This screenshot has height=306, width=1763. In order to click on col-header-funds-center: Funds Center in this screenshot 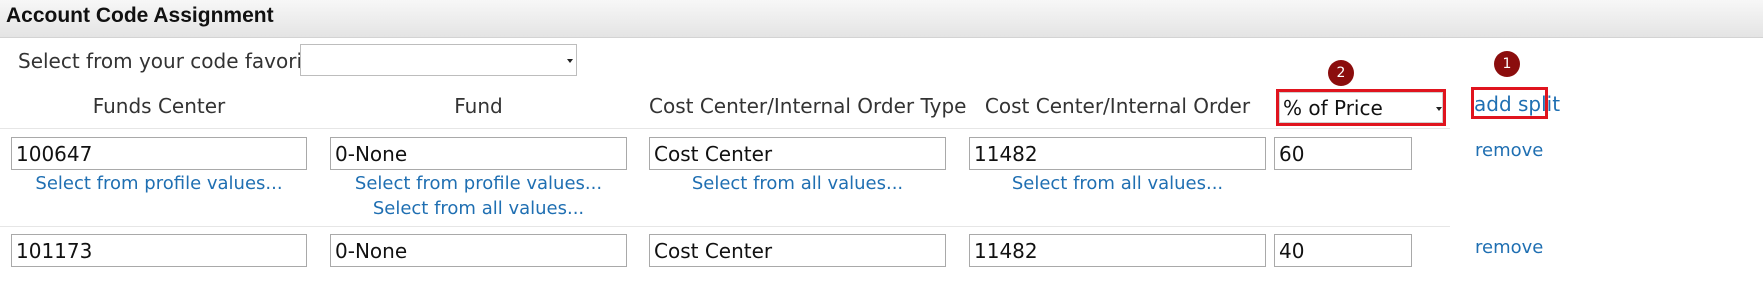, I will do `click(159, 106)`.